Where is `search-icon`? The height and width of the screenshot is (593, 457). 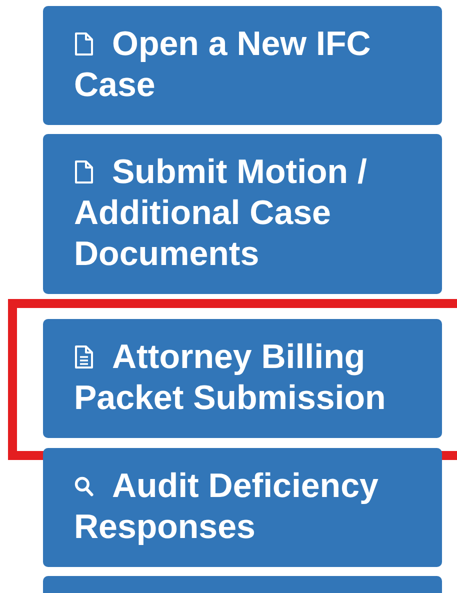
search-icon is located at coordinates (84, 486).